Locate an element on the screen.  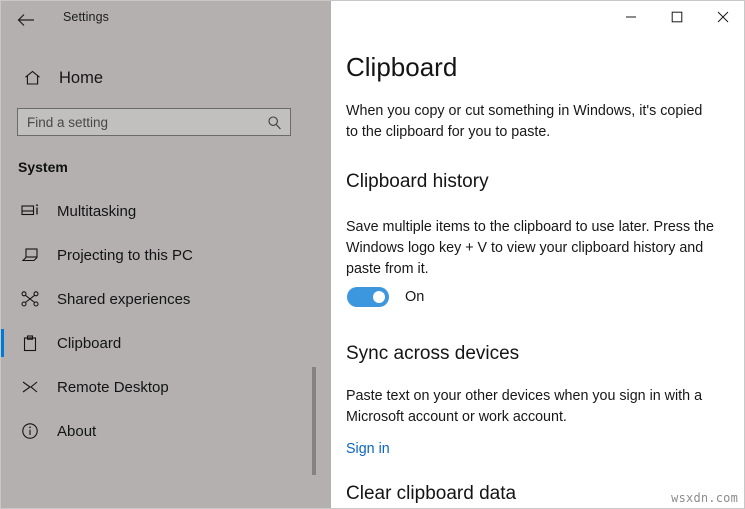
search-icon is located at coordinates (274, 122).